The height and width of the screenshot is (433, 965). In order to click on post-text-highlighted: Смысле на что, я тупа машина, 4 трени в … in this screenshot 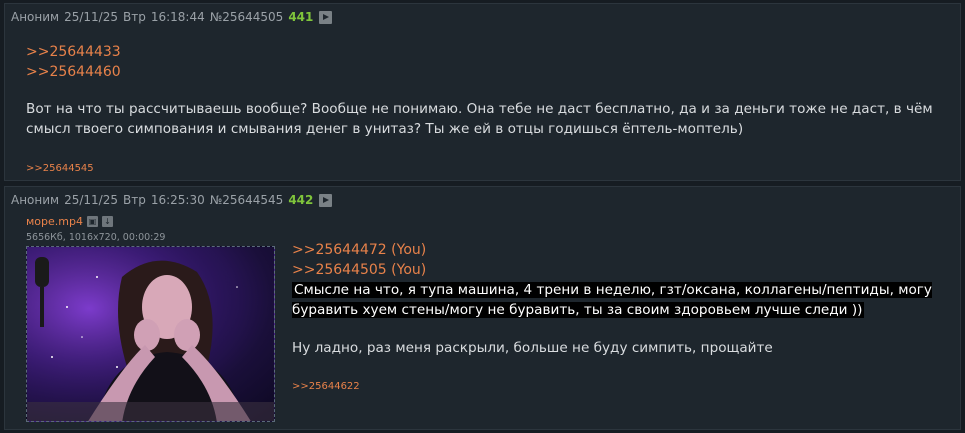, I will do `click(612, 300)`.